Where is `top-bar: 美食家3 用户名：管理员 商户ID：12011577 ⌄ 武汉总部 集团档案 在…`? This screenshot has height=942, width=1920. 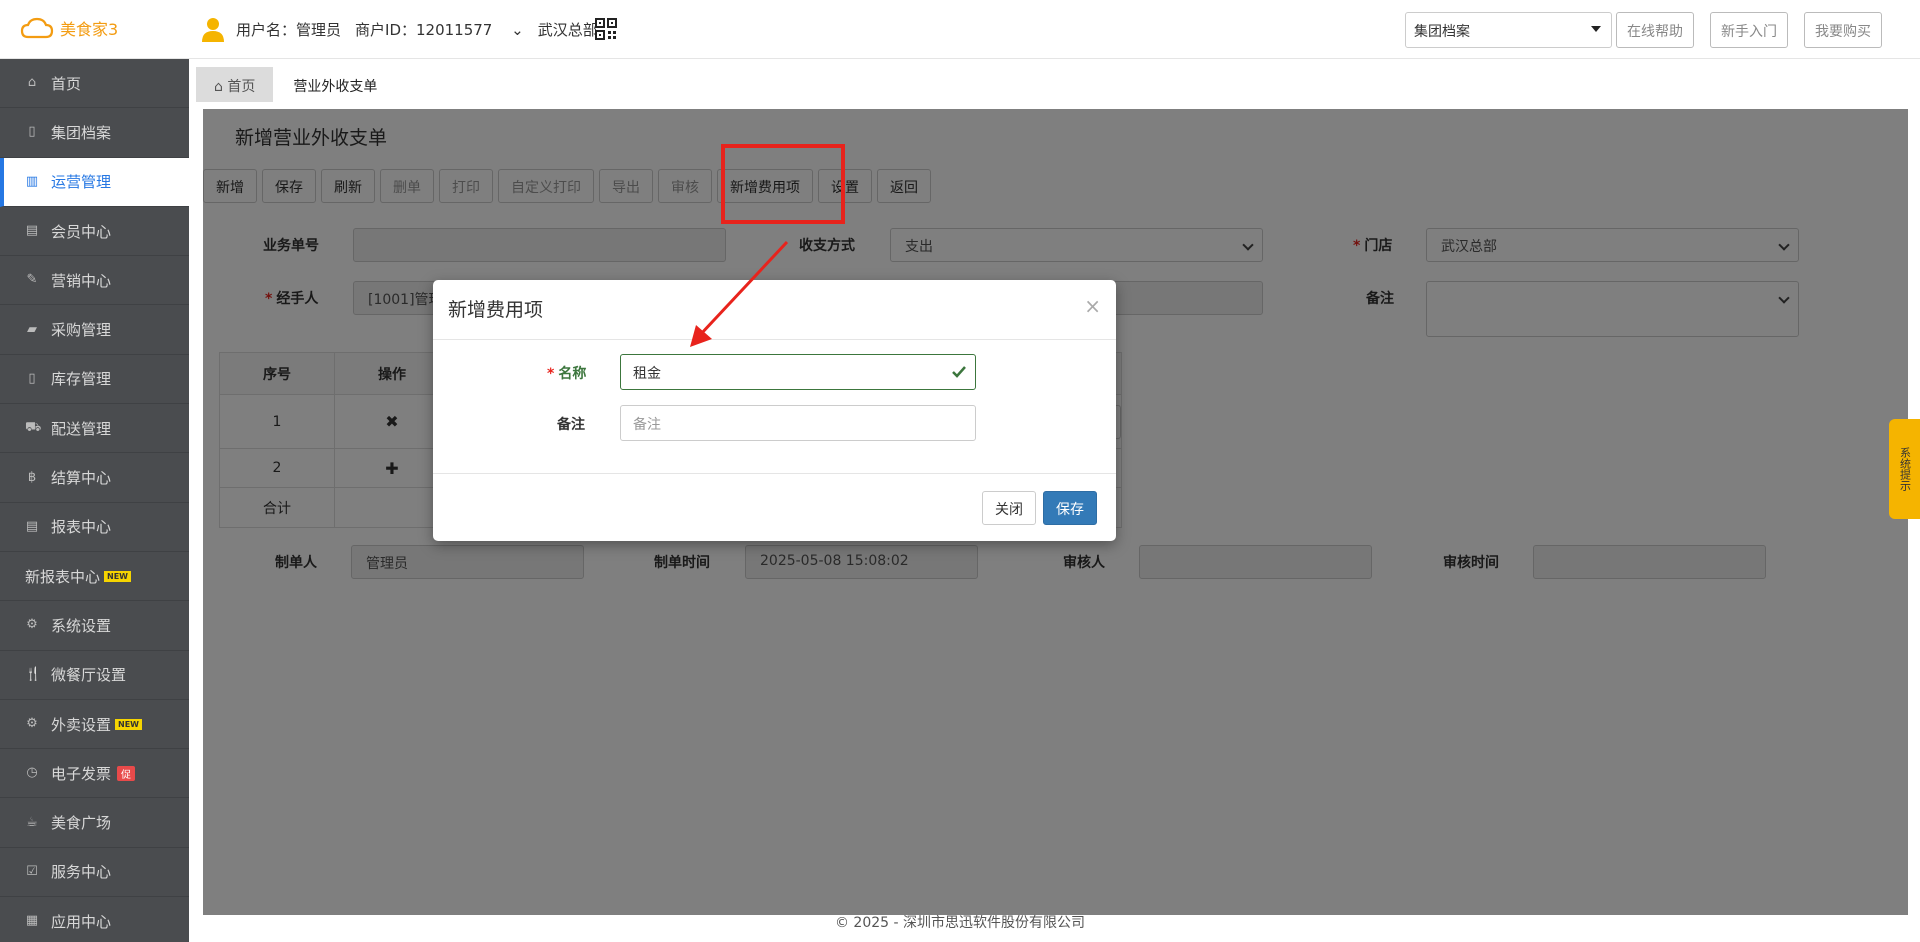
top-bar: 美食家3 用户名：管理员 商户ID：12011577 ⌄ 武汉总部 集团档案 在… is located at coordinates (960, 29).